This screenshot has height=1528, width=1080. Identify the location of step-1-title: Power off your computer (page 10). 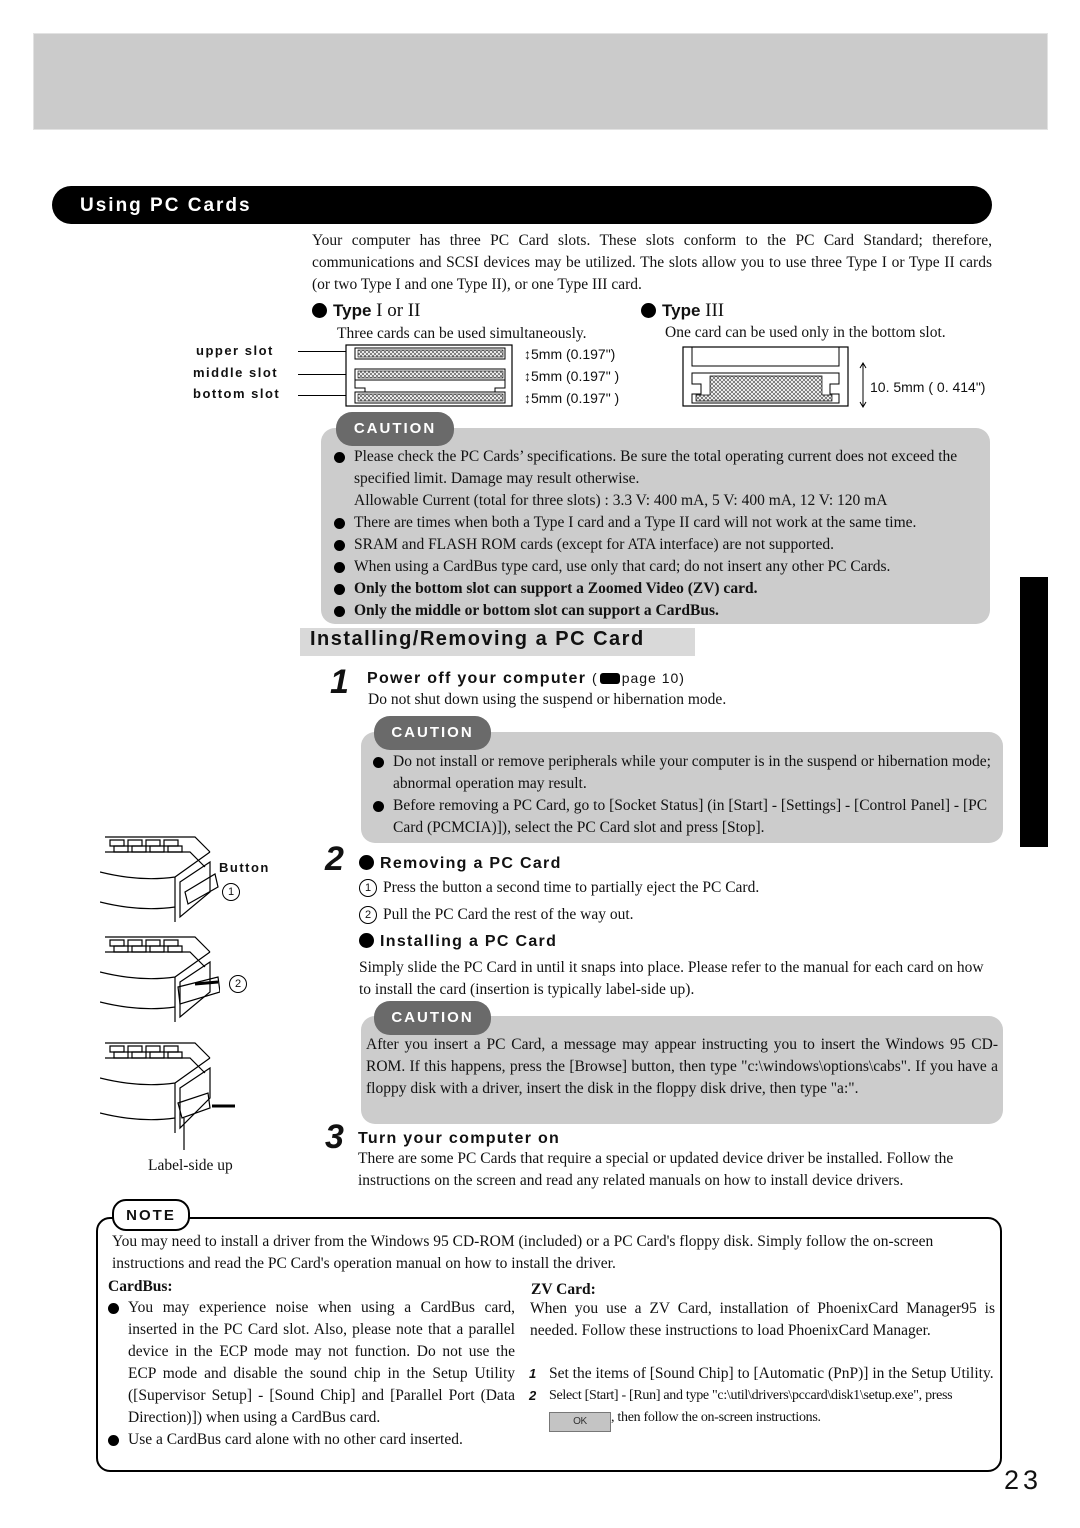
(526, 678).